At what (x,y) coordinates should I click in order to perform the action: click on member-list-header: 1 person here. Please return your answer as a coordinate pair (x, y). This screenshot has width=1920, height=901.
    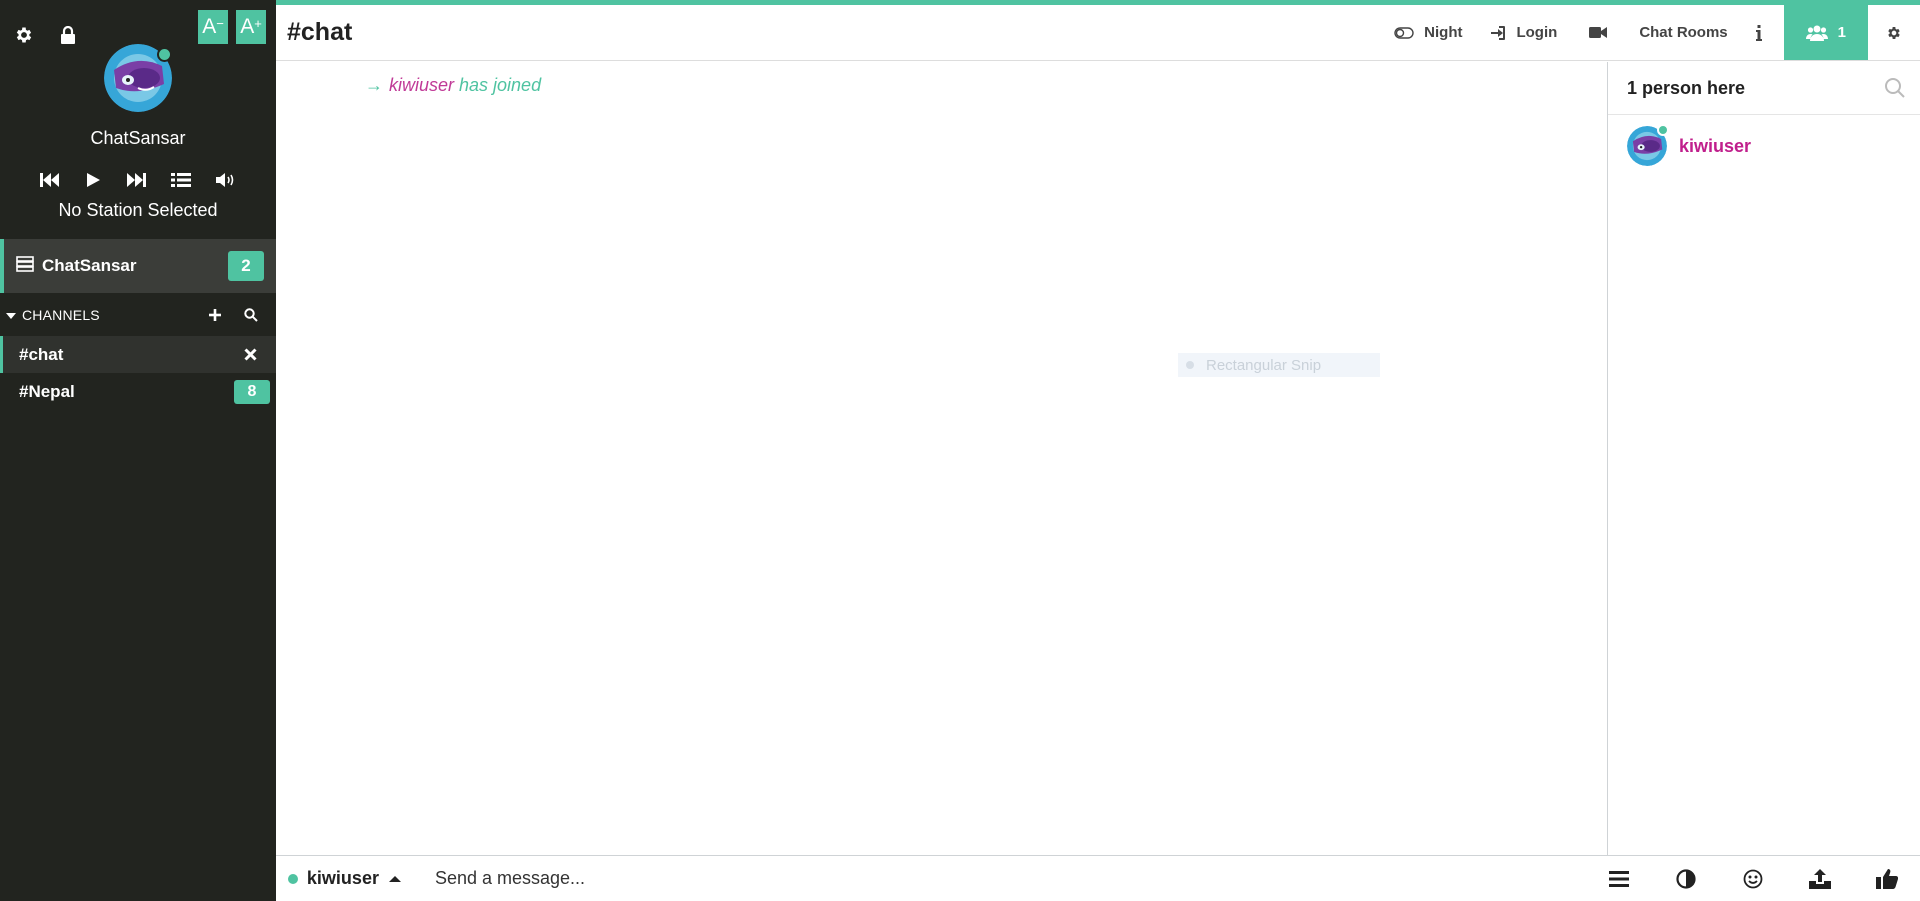
    Looking at the image, I should click on (1764, 88).